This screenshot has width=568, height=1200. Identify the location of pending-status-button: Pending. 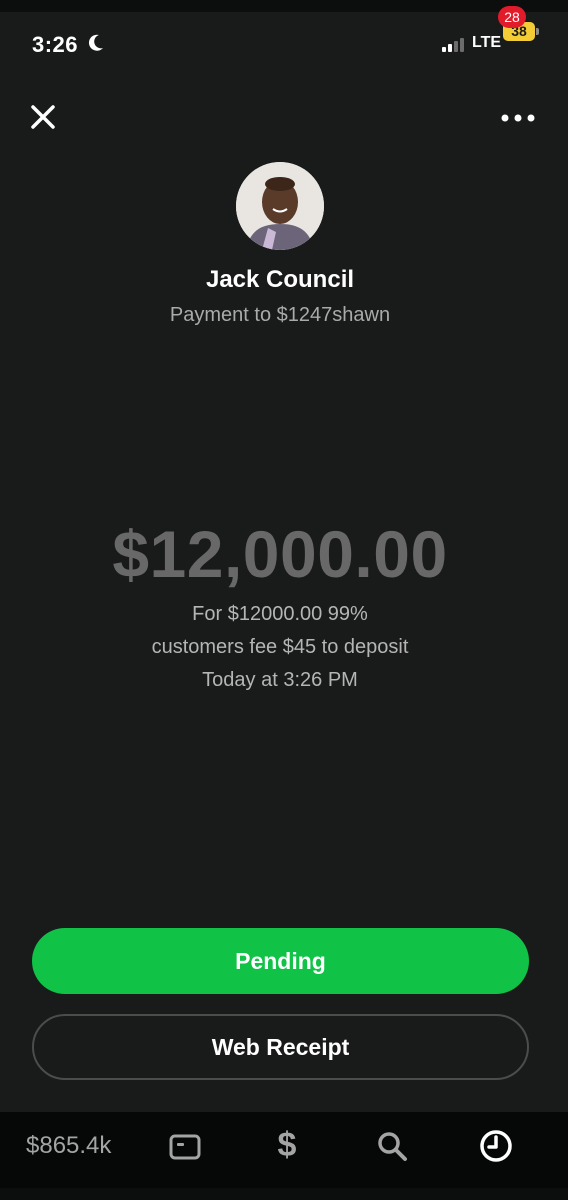
(280, 961).